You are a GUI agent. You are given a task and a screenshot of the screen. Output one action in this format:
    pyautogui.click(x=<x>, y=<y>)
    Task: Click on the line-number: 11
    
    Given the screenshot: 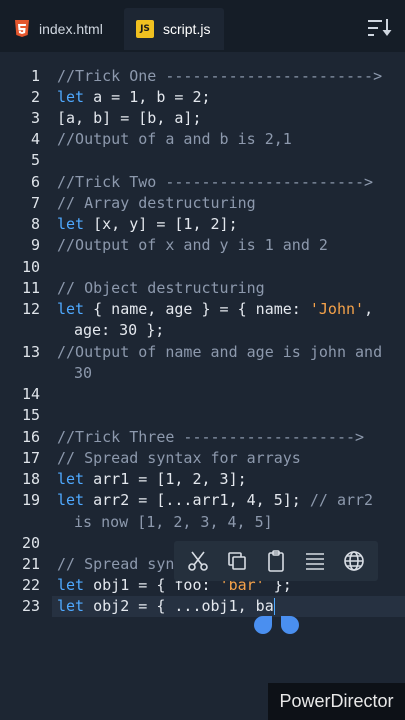 What is the action you would take?
    pyautogui.click(x=30, y=288)
    